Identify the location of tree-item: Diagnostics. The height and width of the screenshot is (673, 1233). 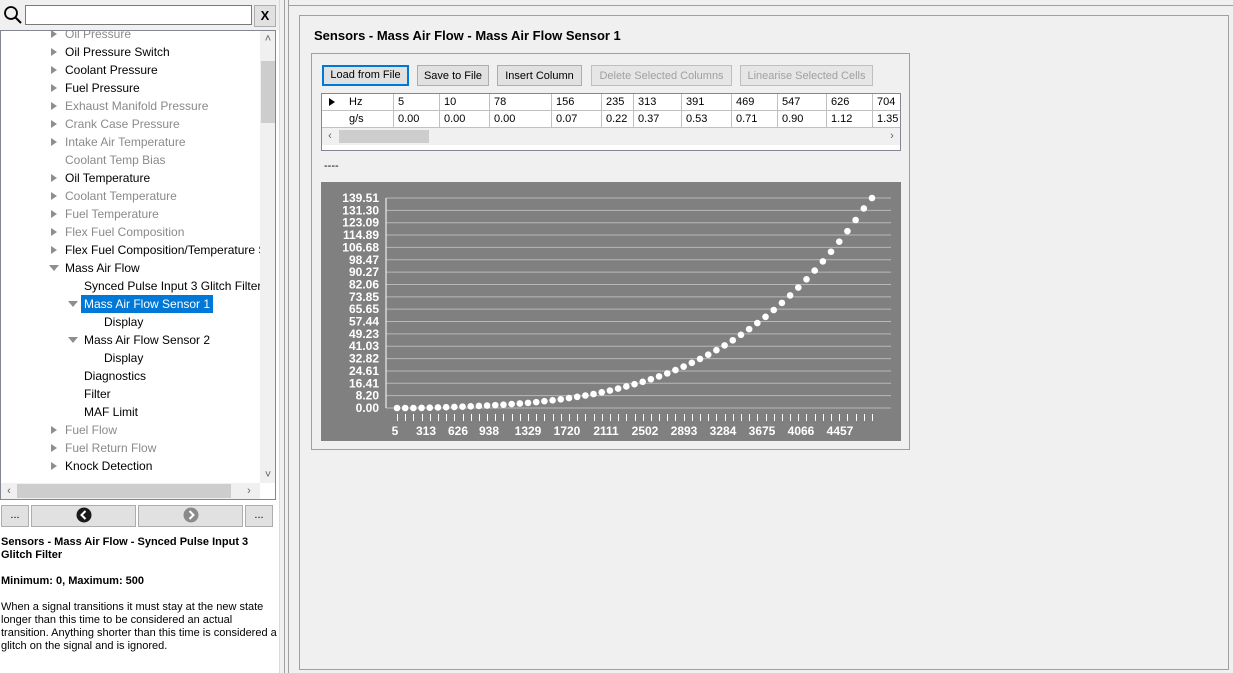
(130, 376).